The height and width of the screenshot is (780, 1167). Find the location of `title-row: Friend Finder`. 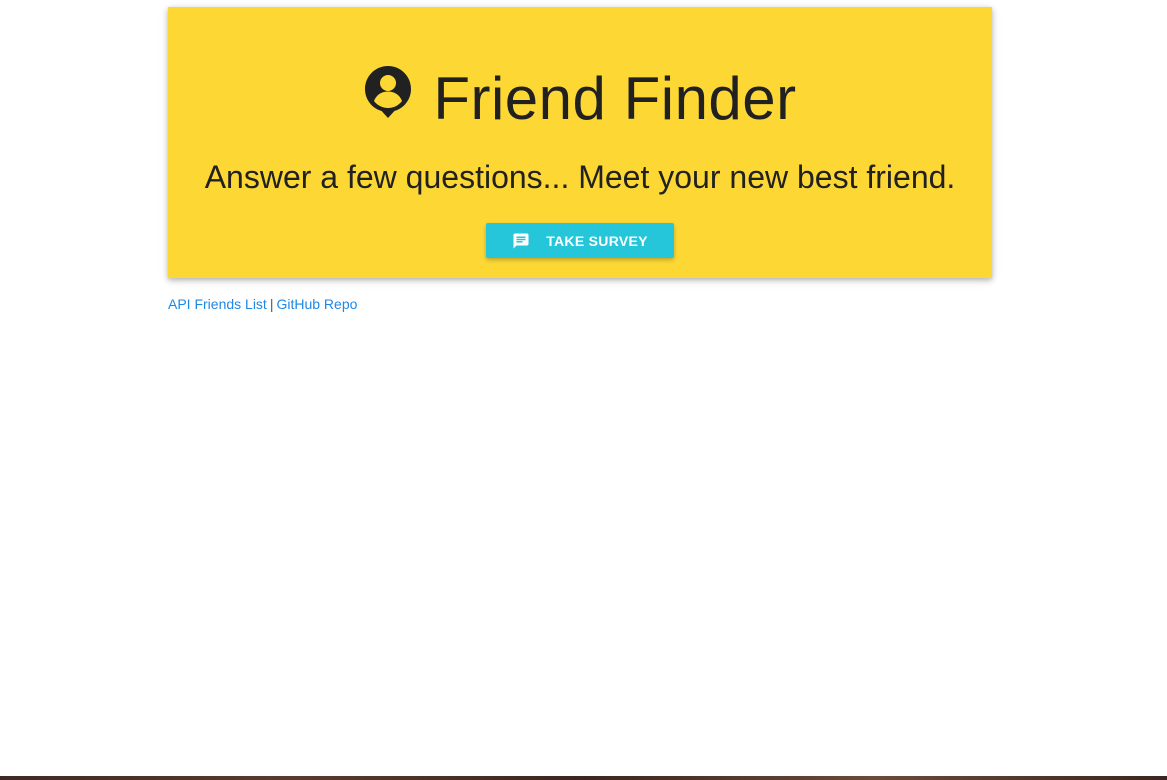

title-row: Friend Finder is located at coordinates (580, 99).